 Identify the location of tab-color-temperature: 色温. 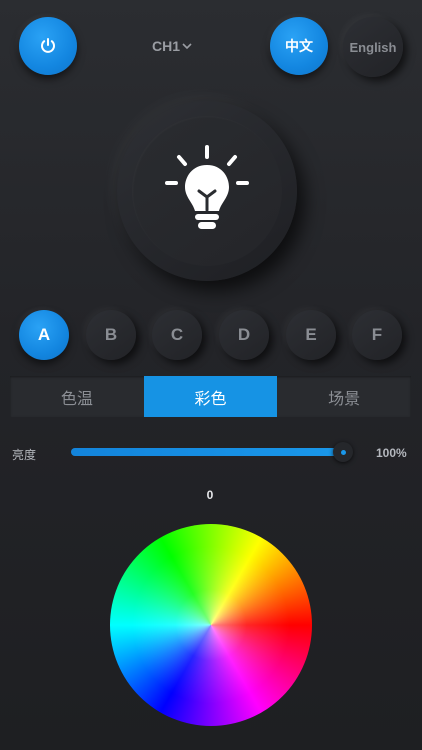
(77, 396).